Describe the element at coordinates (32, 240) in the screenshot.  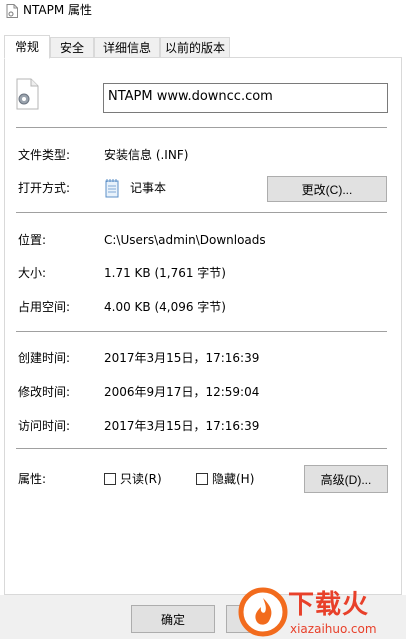
I see `location-label: 位置:` at that location.